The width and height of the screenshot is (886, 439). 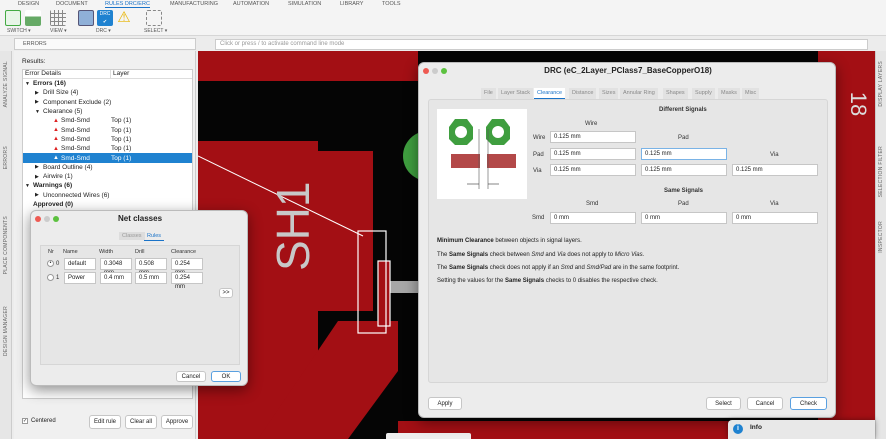 What do you see at coordinates (593, 137) in the screenshot?
I see `wire-wire-input: 0.125 mm` at bounding box center [593, 137].